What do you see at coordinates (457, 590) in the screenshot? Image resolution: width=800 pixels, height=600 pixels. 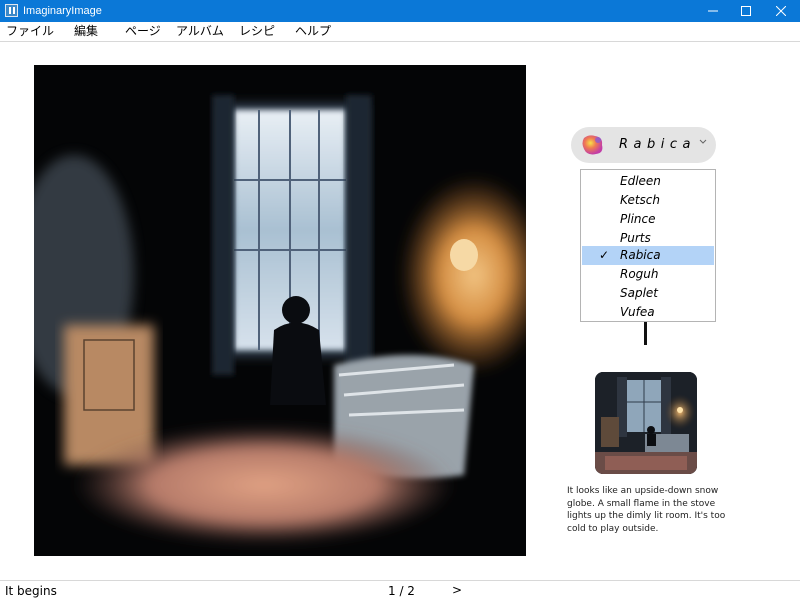 I see `next-page-button: >` at bounding box center [457, 590].